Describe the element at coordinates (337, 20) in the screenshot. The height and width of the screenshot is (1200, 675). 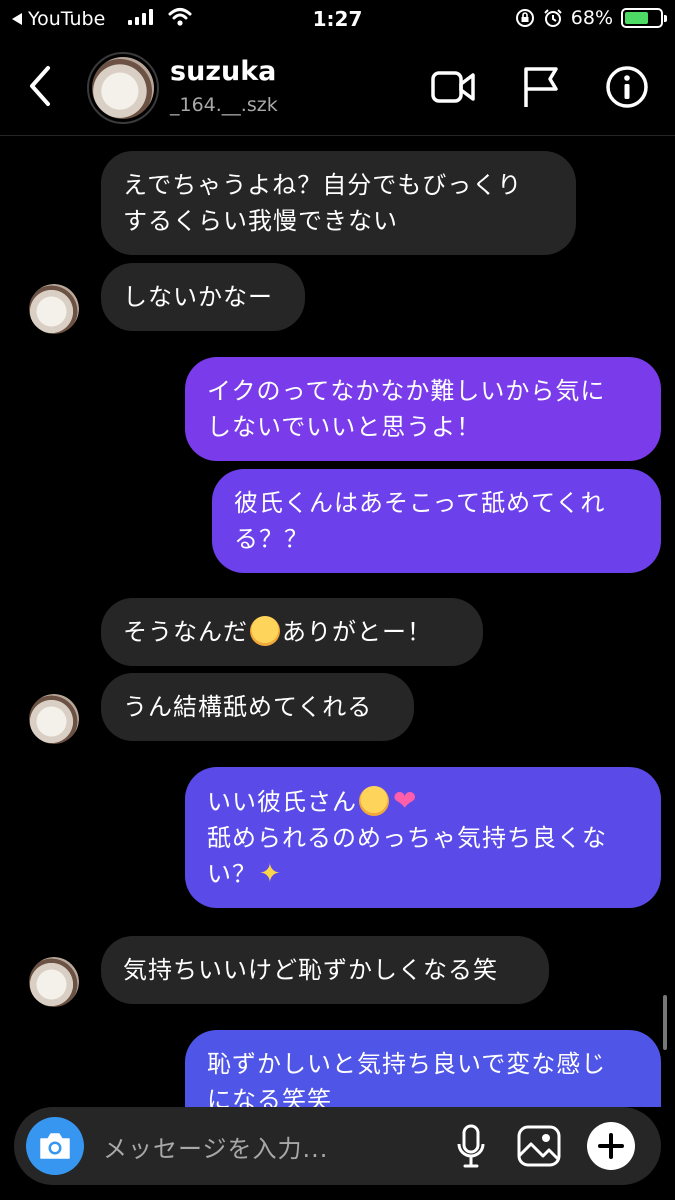
I see `status-bar: YouTube 1:27 68%` at that location.